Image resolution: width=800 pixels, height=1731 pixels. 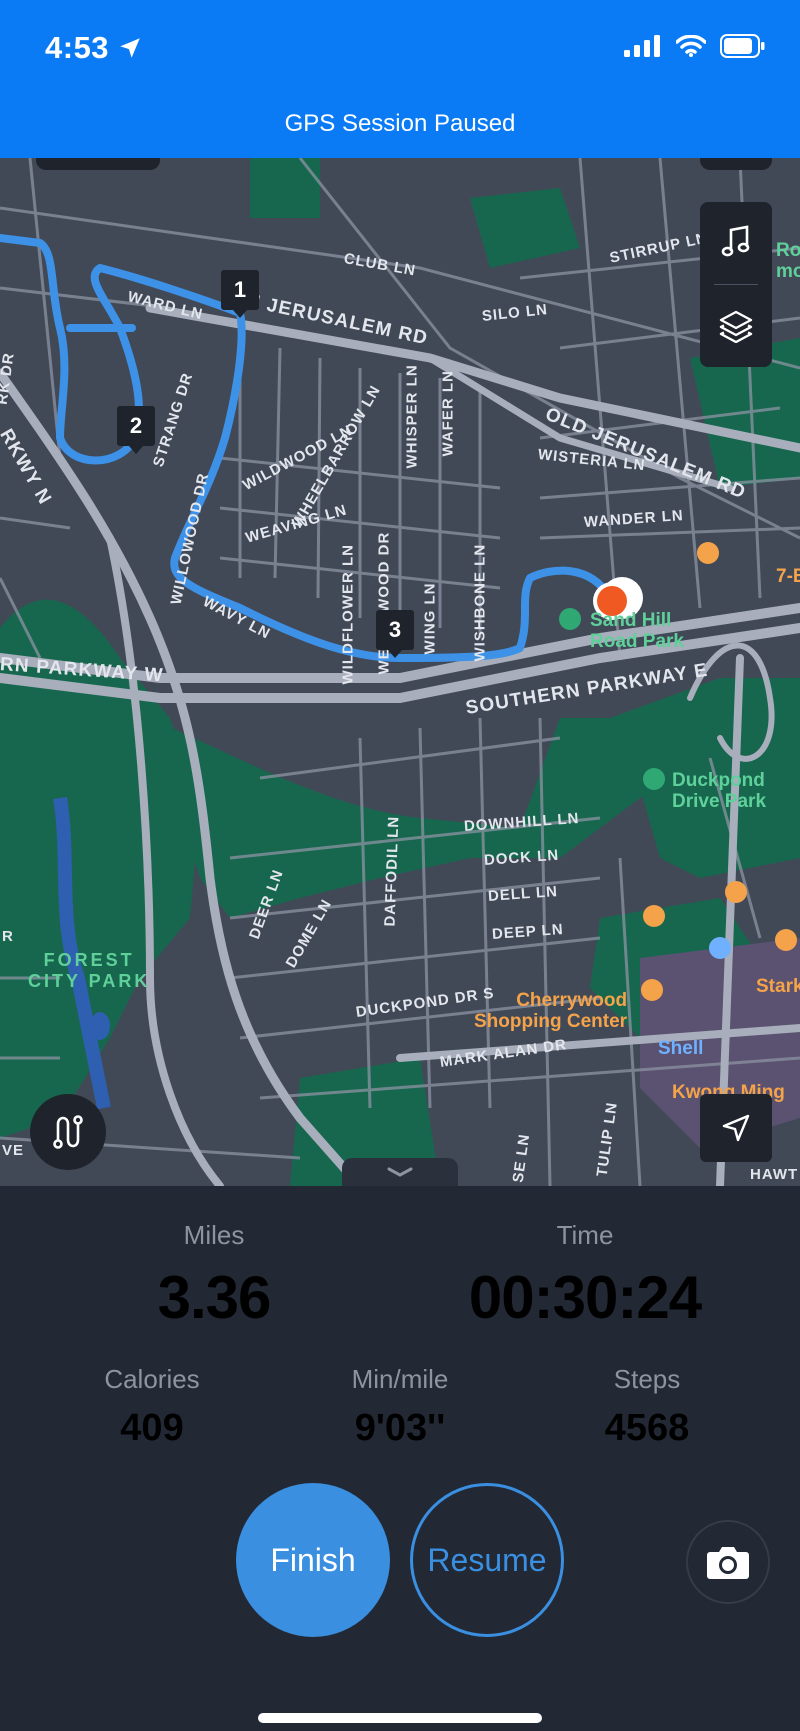 I want to click on street-label: WAFER LN, so click(x=448, y=413).